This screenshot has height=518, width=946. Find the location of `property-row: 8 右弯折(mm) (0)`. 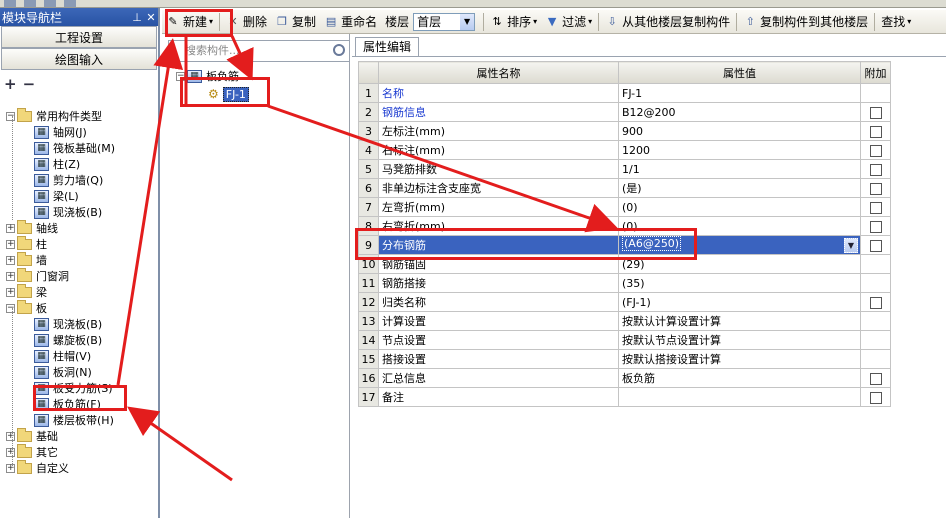

property-row: 8 右弯折(mm) (0) is located at coordinates (624, 226).